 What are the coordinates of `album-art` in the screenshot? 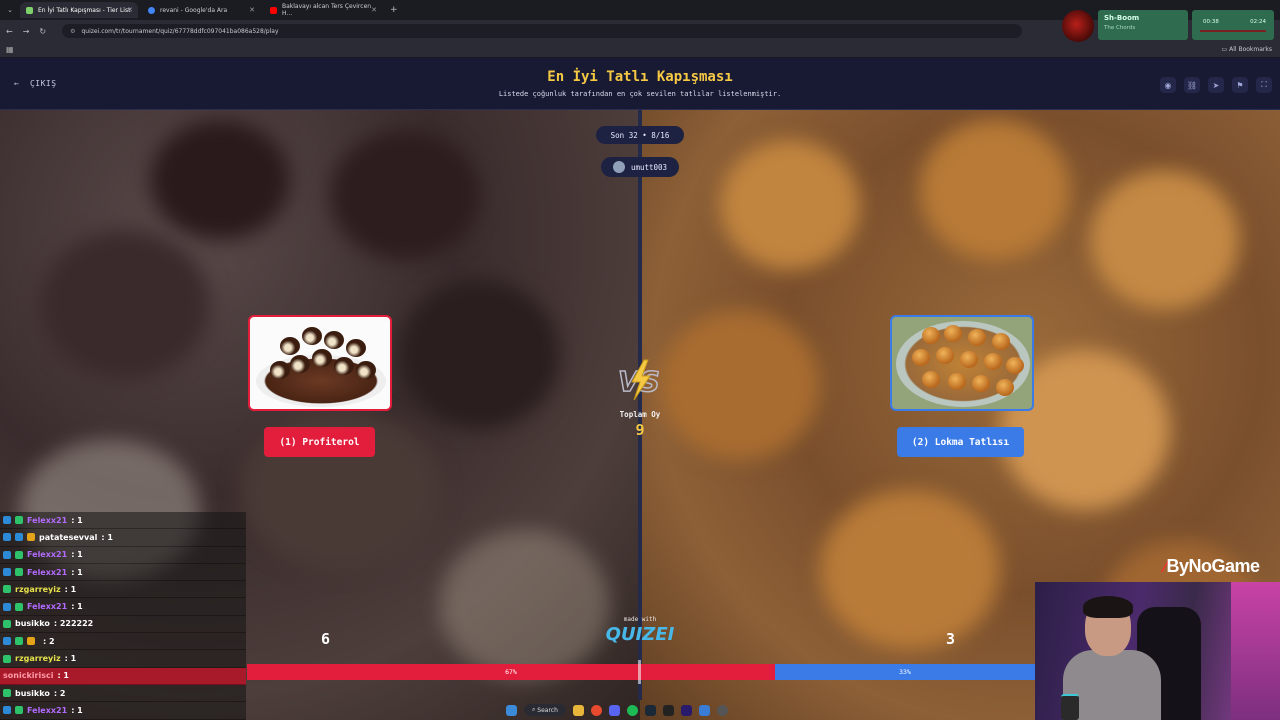 It's located at (1078, 26).